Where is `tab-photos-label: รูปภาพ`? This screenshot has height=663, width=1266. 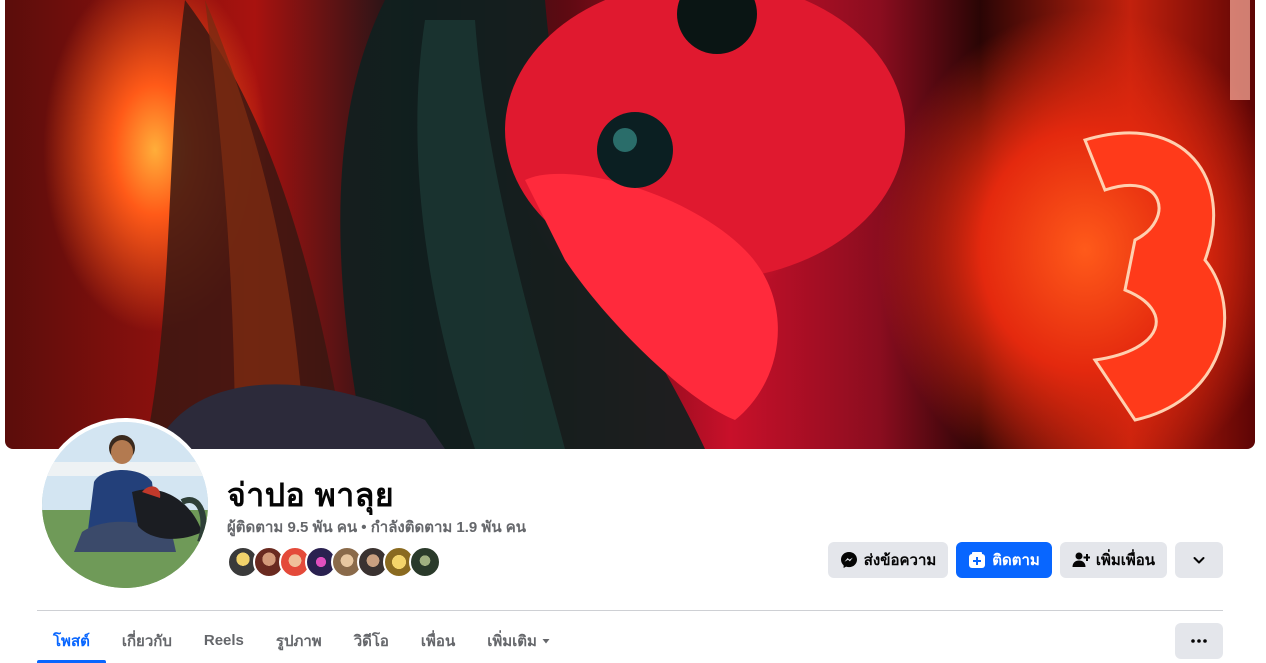
tab-photos-label: รูปภาพ is located at coordinates (298, 641).